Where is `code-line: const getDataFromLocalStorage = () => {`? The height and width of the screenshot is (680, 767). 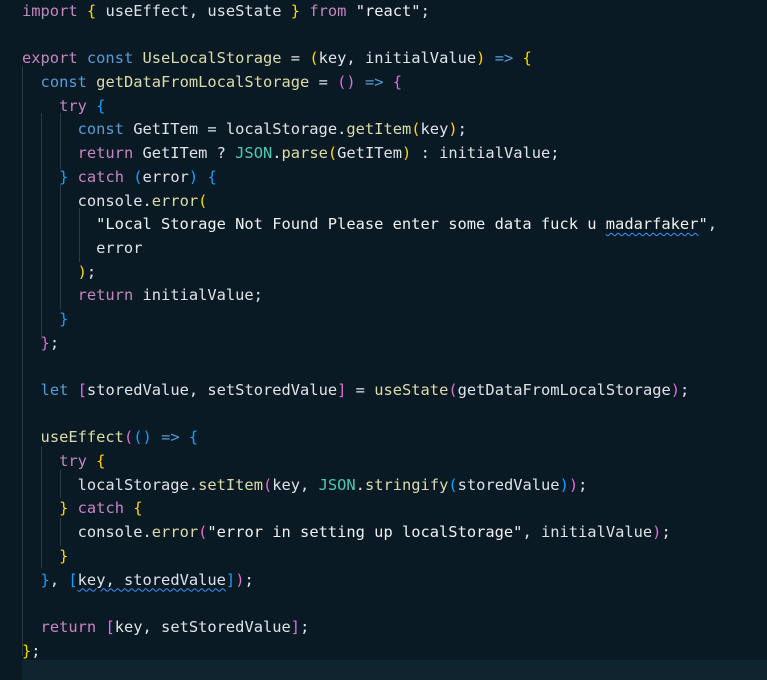 code-line: const getDataFromLocalStorage = () => { is located at coordinates (394, 83).